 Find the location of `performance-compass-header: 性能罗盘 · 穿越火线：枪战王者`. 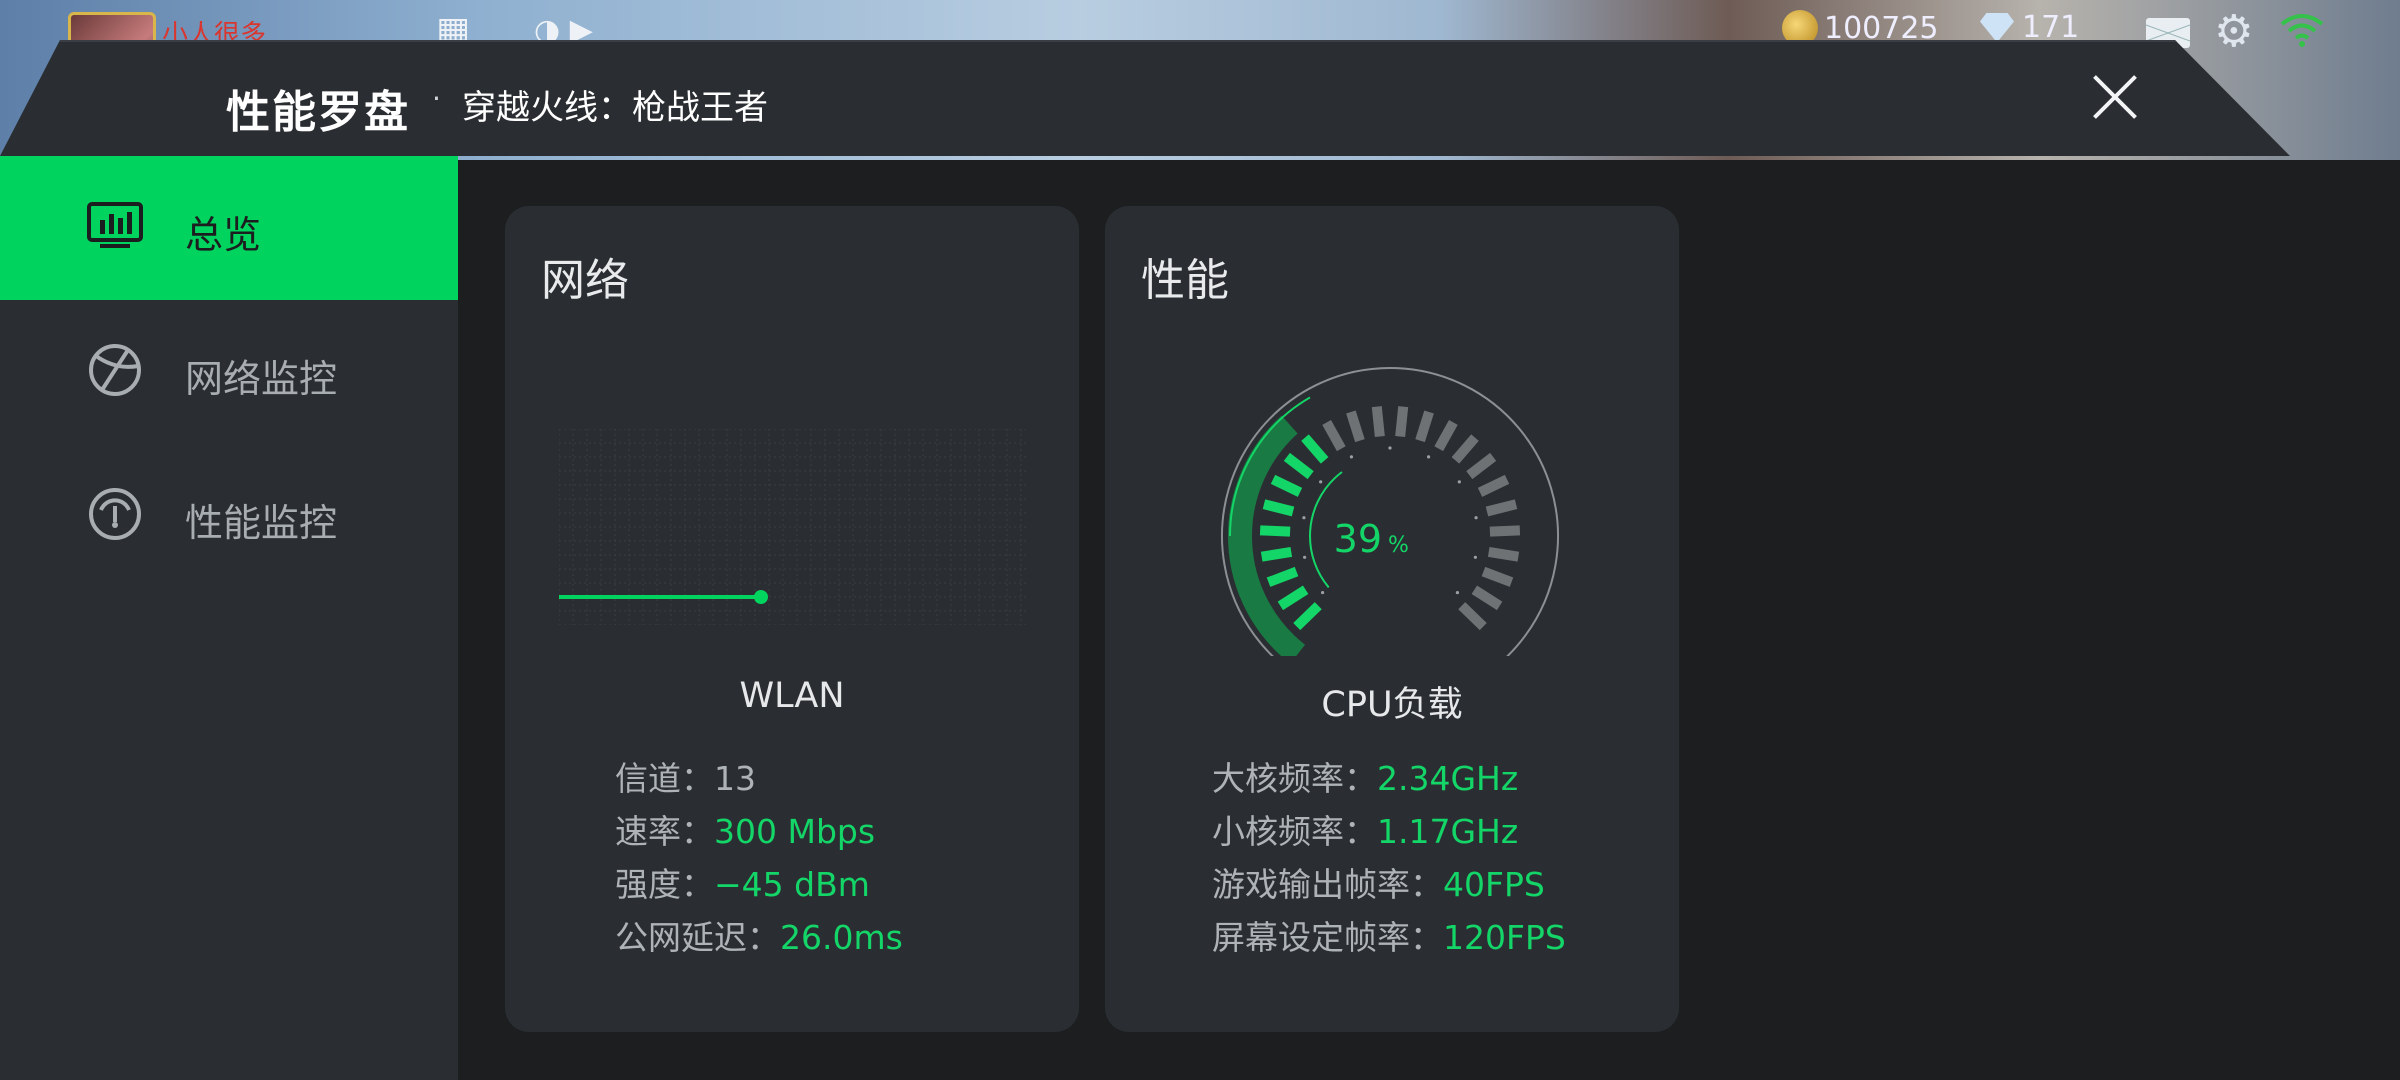

performance-compass-header: 性能罗盘 · 穿越火线：枪战王者 is located at coordinates (1145, 98).